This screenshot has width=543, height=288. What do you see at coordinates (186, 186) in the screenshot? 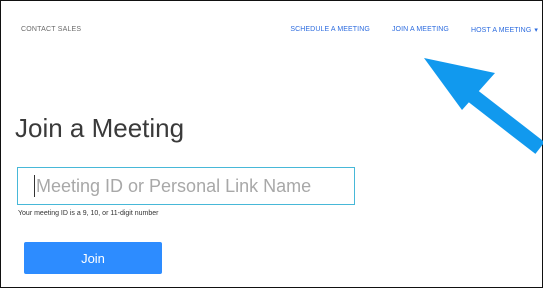
I see `meeting-id-input` at bounding box center [186, 186].